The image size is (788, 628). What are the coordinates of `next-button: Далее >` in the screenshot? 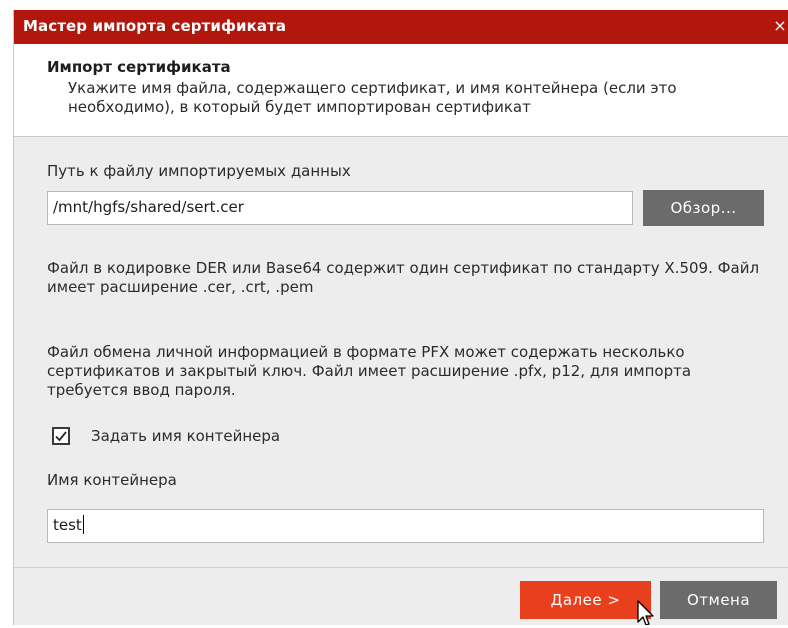 It's located at (585, 600).